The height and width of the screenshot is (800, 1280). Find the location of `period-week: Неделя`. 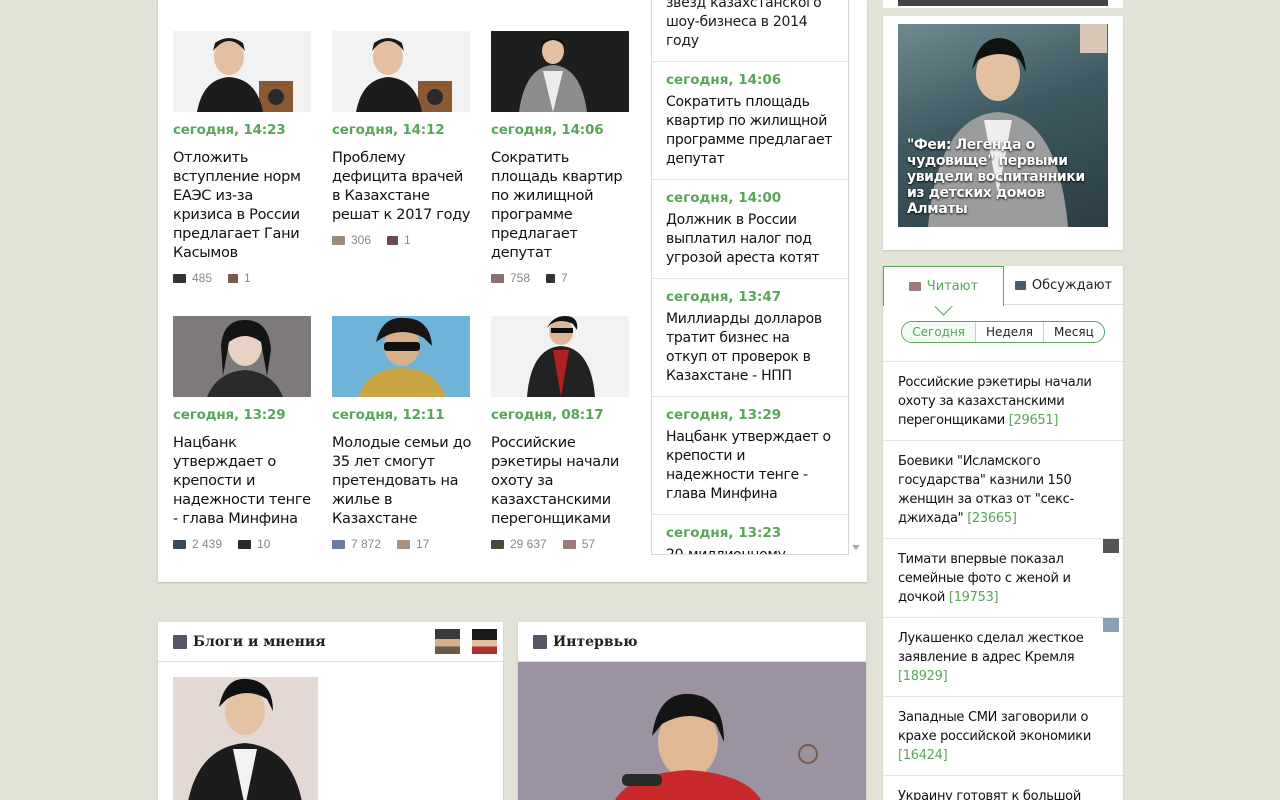

period-week: Неделя is located at coordinates (1009, 332).